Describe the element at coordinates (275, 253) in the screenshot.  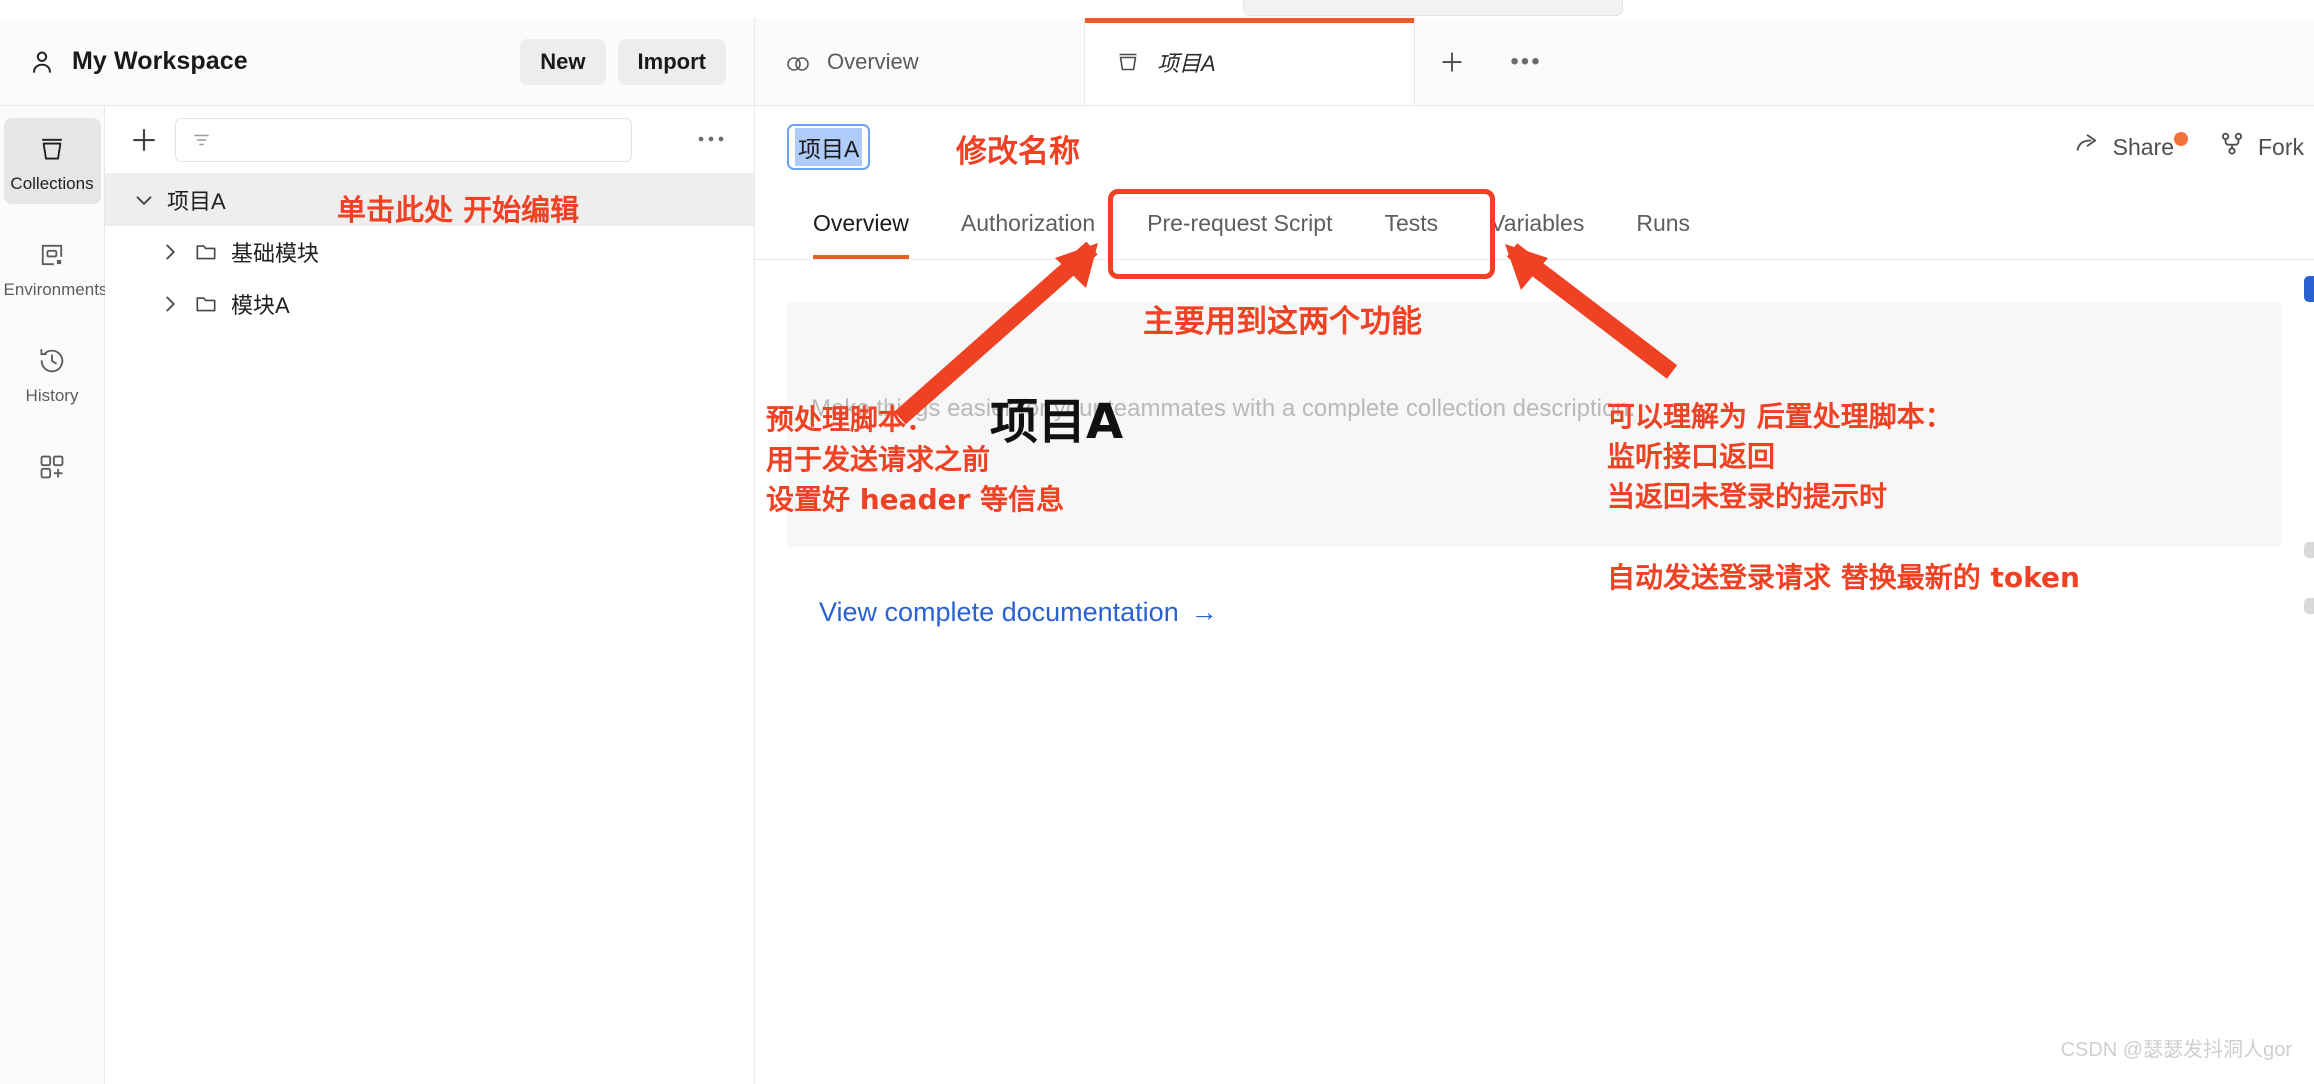
I see `tree-item-label: 基础模块` at that location.